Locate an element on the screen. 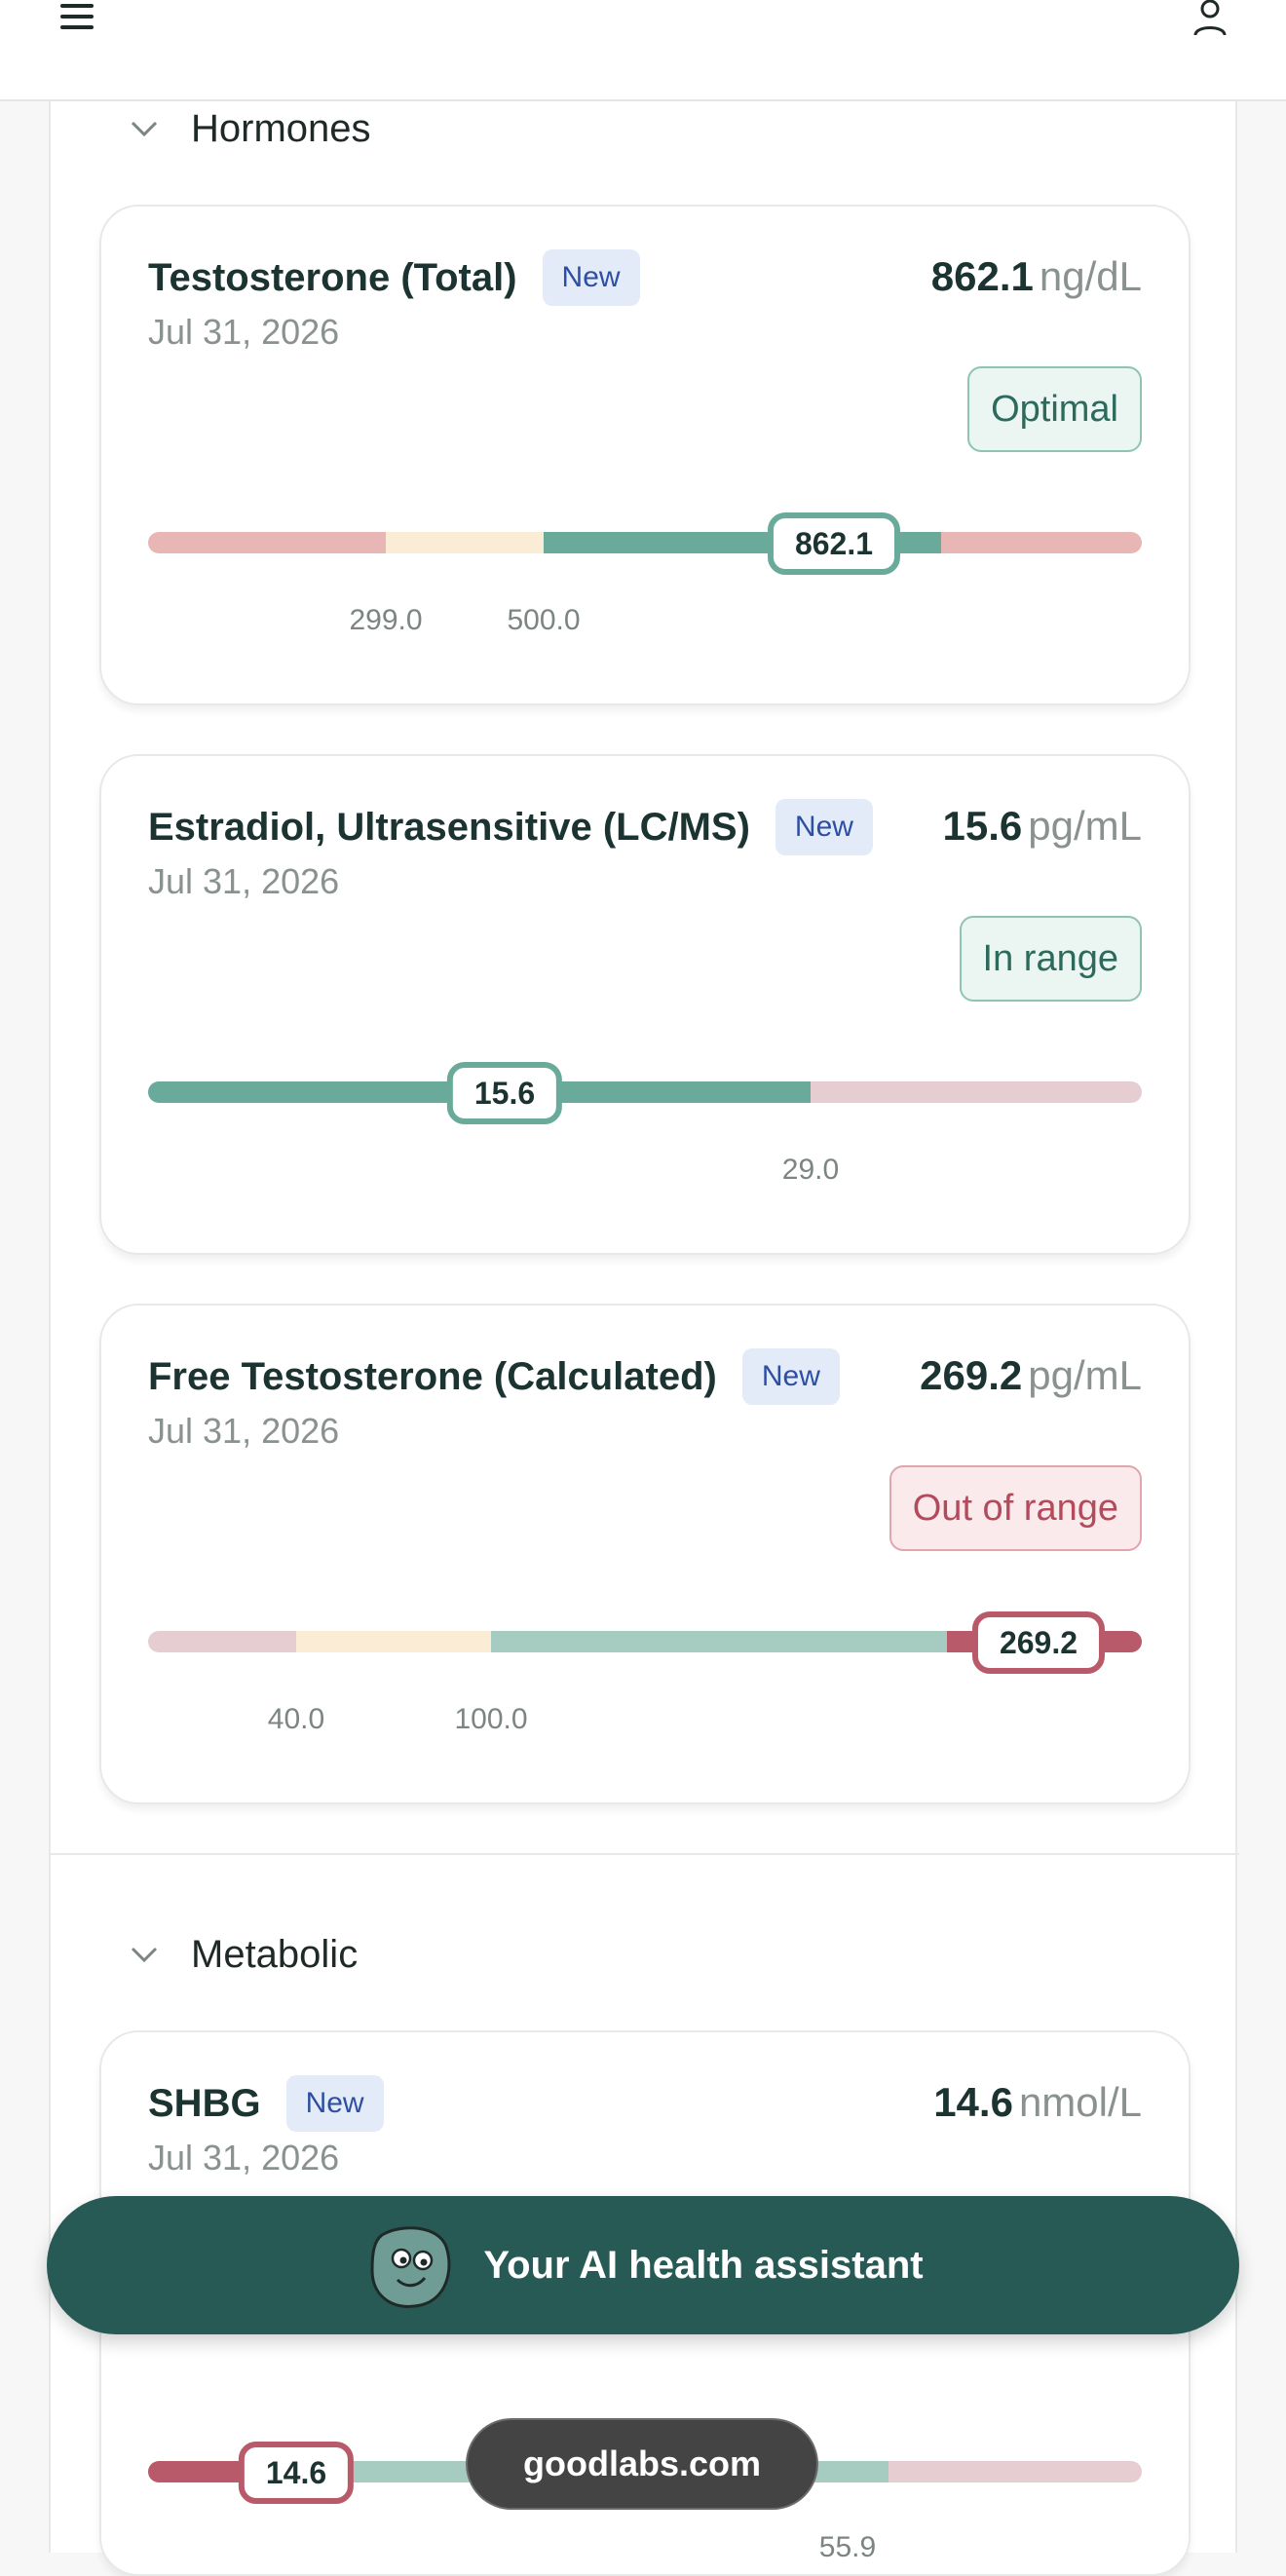 Image resolution: width=1286 pixels, height=2576 pixels. value-marker: 15.6 is located at coordinates (504, 1093).